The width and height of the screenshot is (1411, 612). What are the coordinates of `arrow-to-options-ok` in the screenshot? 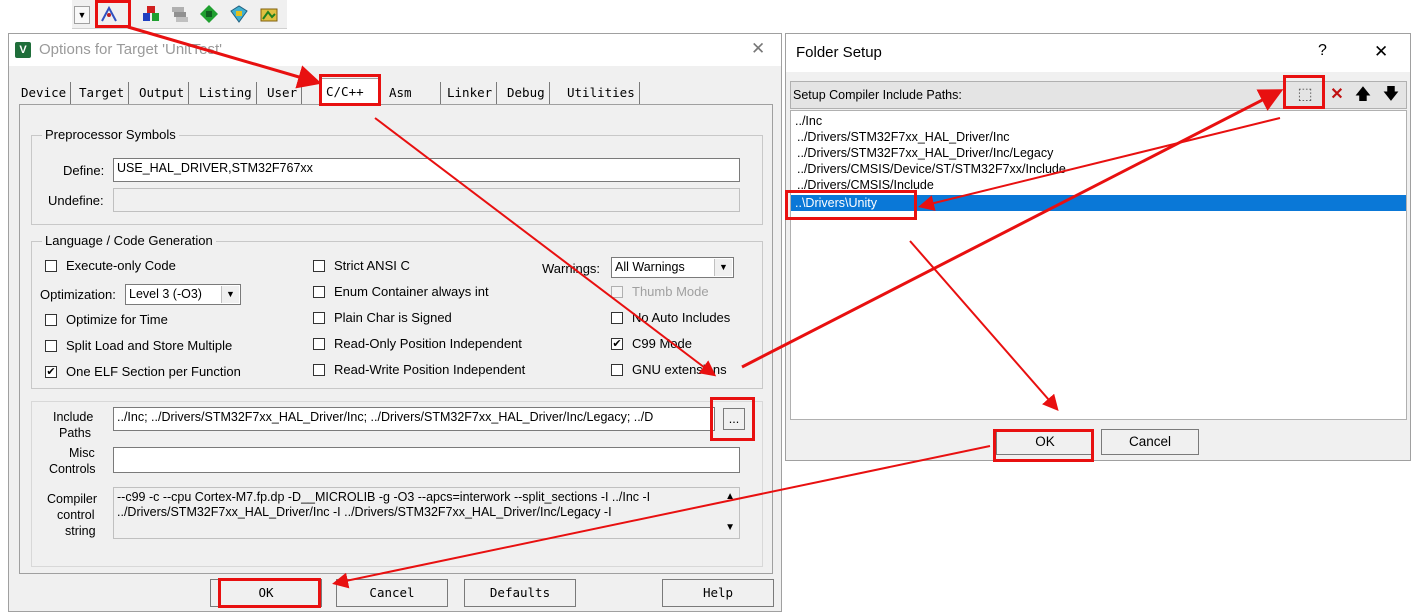 It's located at (661, 517).